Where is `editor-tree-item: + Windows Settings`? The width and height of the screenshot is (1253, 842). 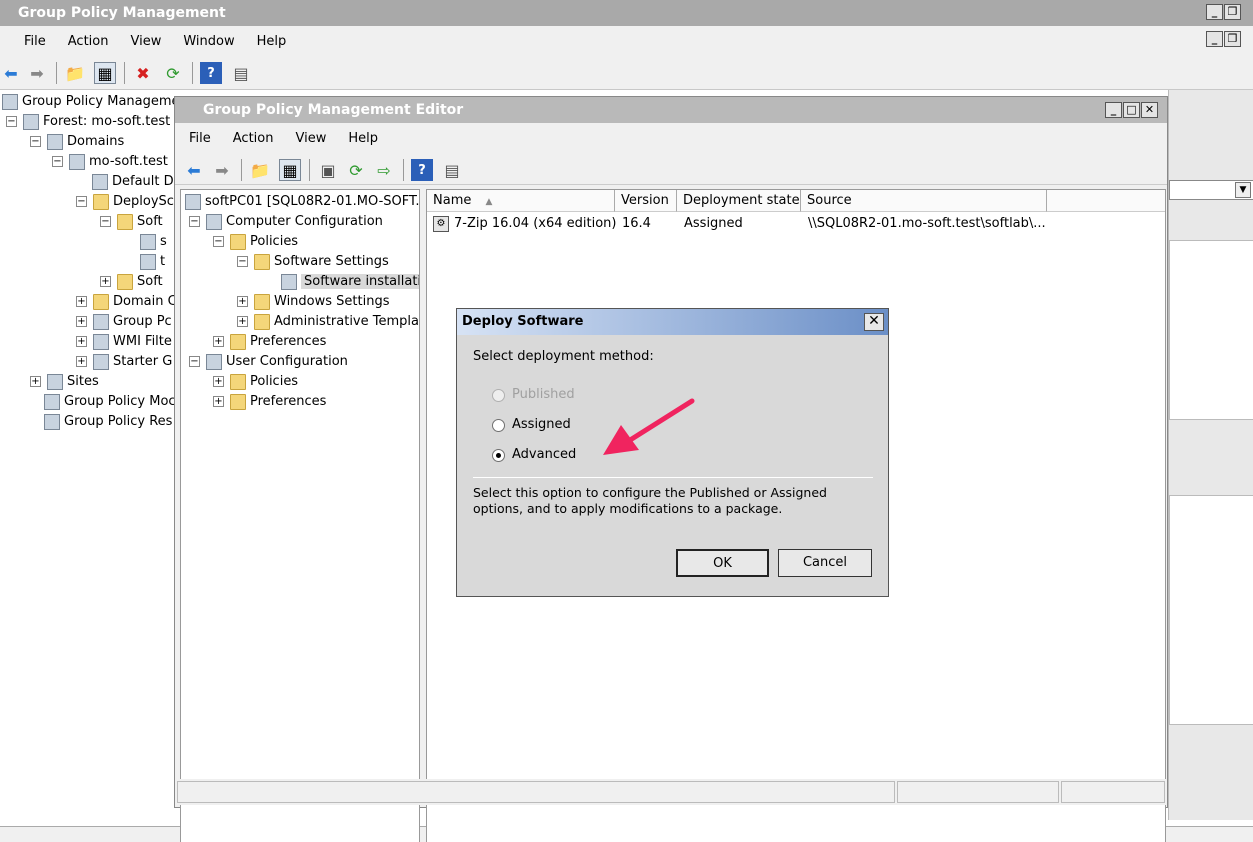
editor-tree-item: + Windows Settings is located at coordinates (313, 302).